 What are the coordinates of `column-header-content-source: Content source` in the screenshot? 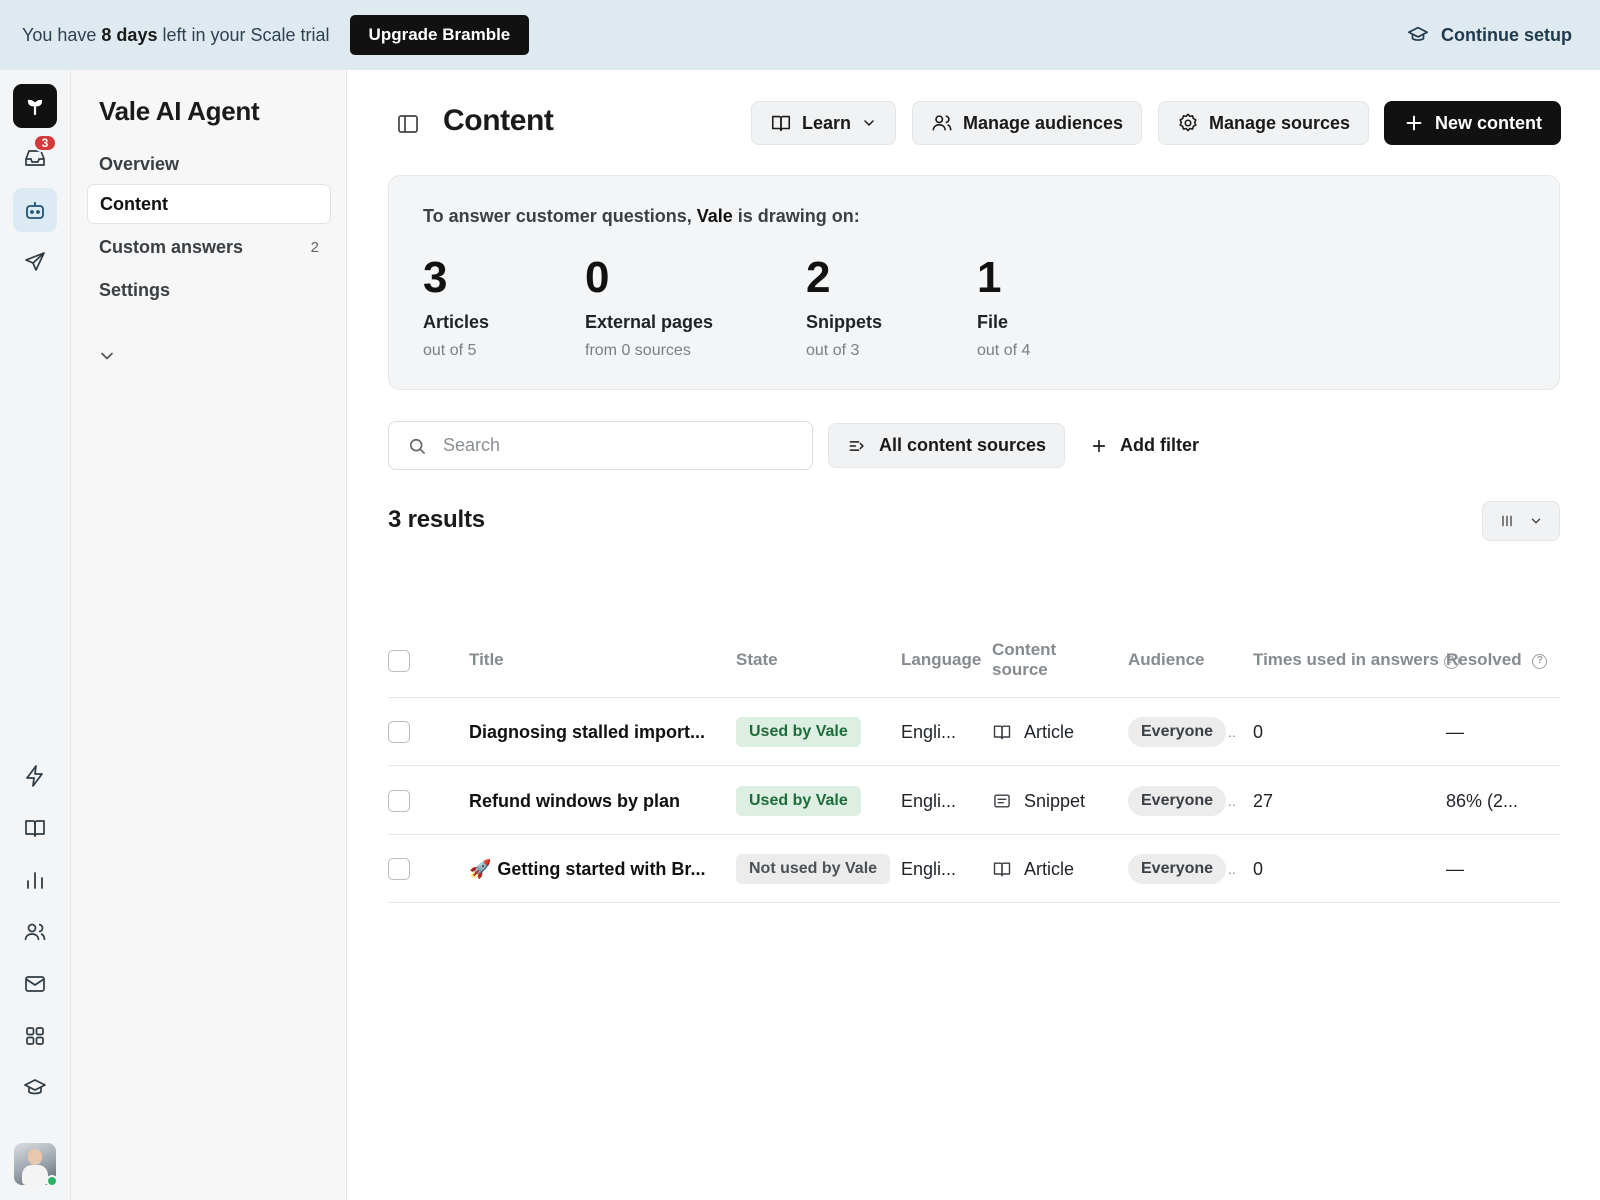 It's located at (1024, 660).